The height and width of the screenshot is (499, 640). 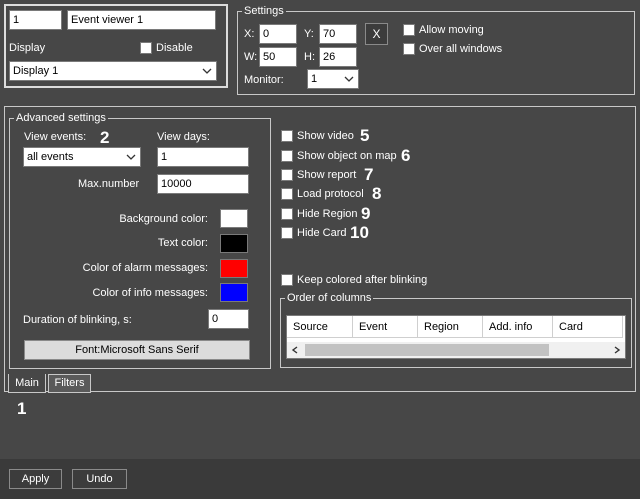 I want to click on alarm-color-label: Color of alarm messages:, so click(x=145, y=268).